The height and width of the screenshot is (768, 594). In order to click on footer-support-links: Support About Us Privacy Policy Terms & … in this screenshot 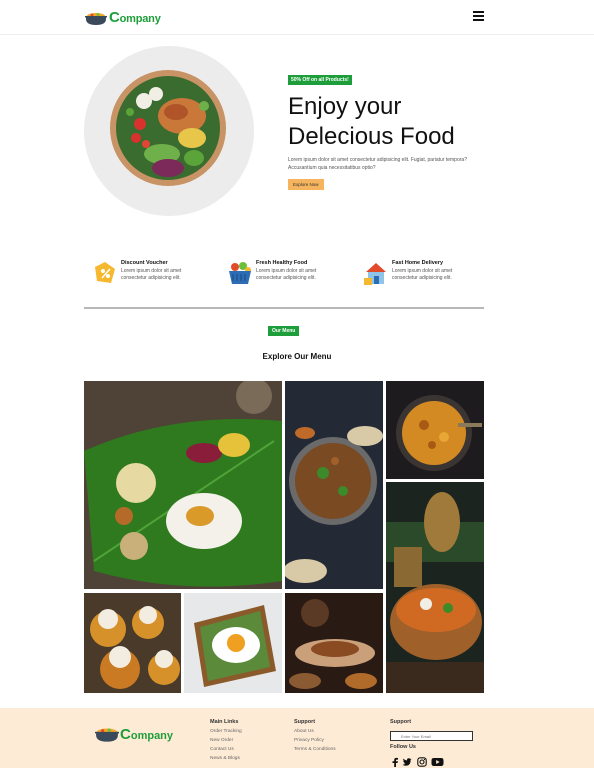, I will do `click(315, 736)`.